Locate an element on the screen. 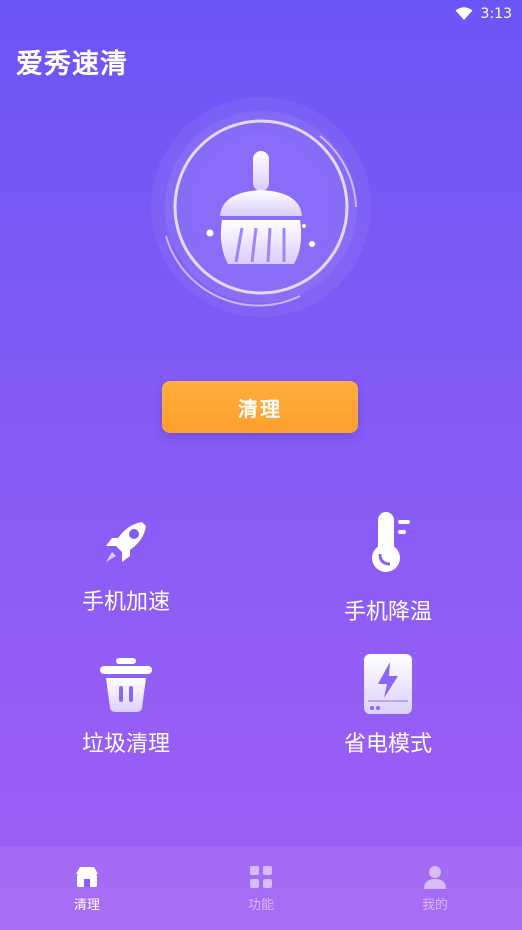 The width and height of the screenshot is (522, 930). feature-cool-down: 手机降温 is located at coordinates (388, 568).